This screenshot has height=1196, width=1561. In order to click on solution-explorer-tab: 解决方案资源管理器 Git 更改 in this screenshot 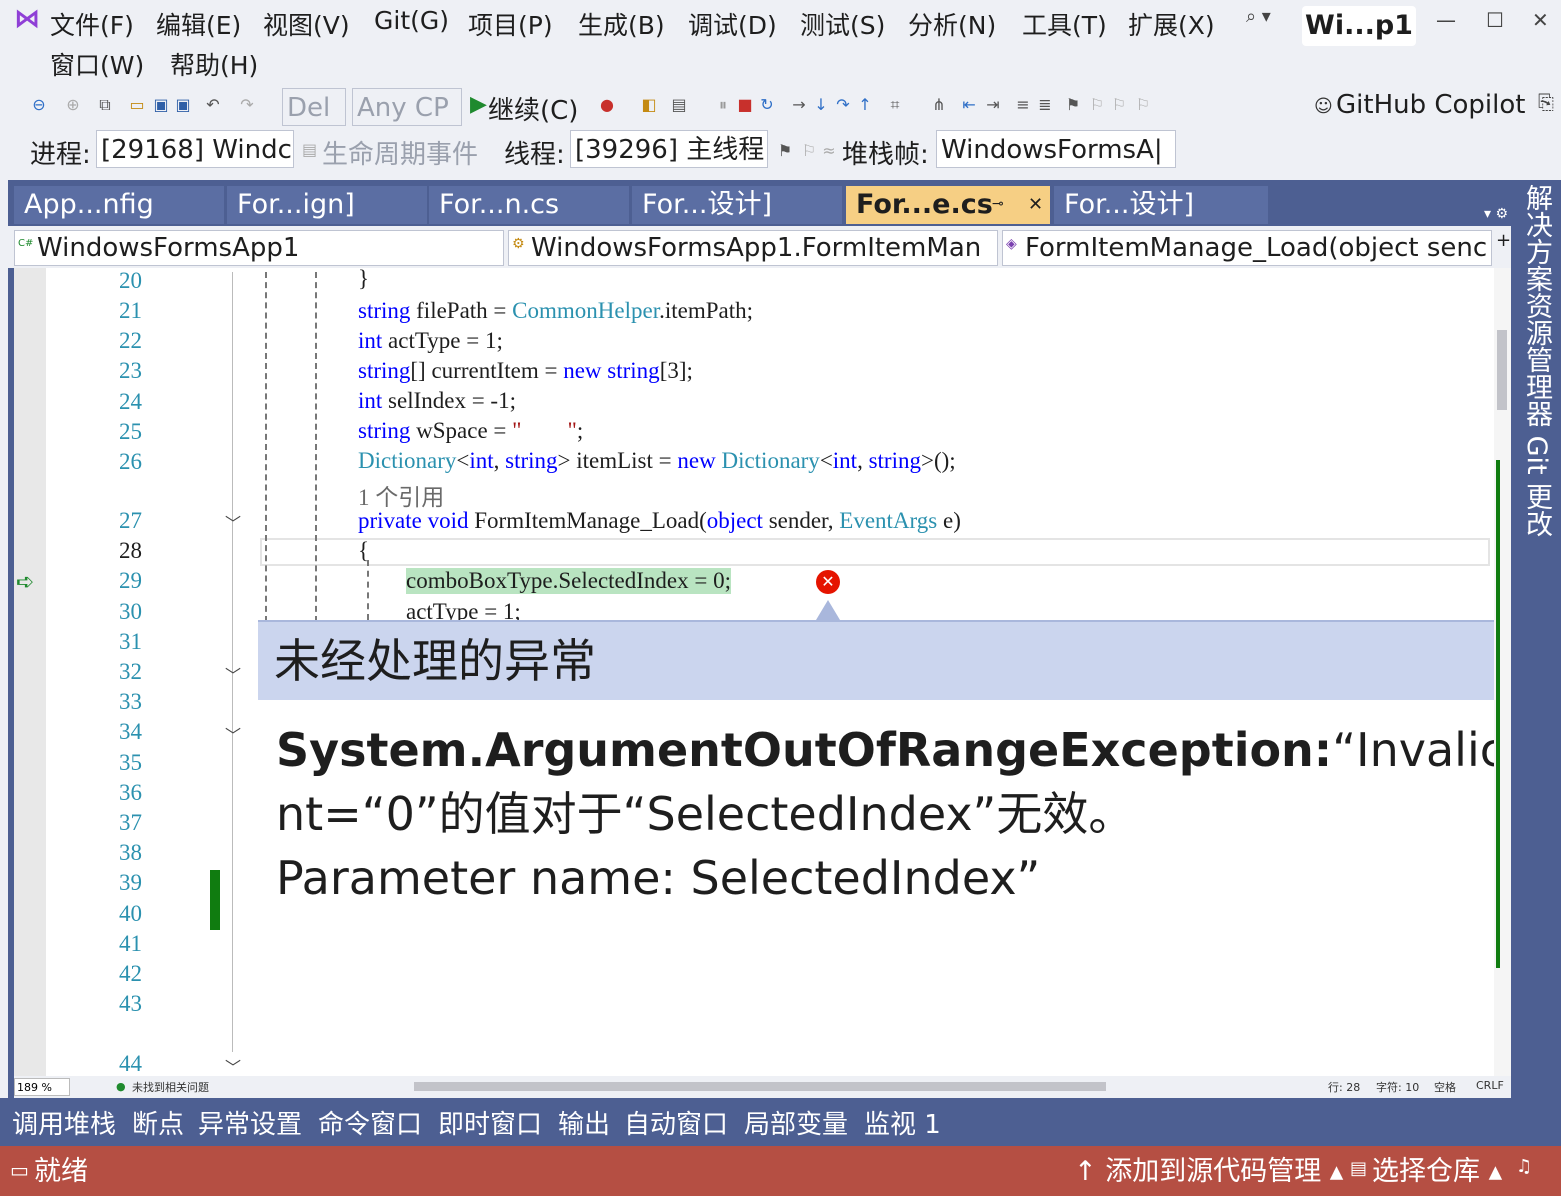, I will do `click(1536, 360)`.